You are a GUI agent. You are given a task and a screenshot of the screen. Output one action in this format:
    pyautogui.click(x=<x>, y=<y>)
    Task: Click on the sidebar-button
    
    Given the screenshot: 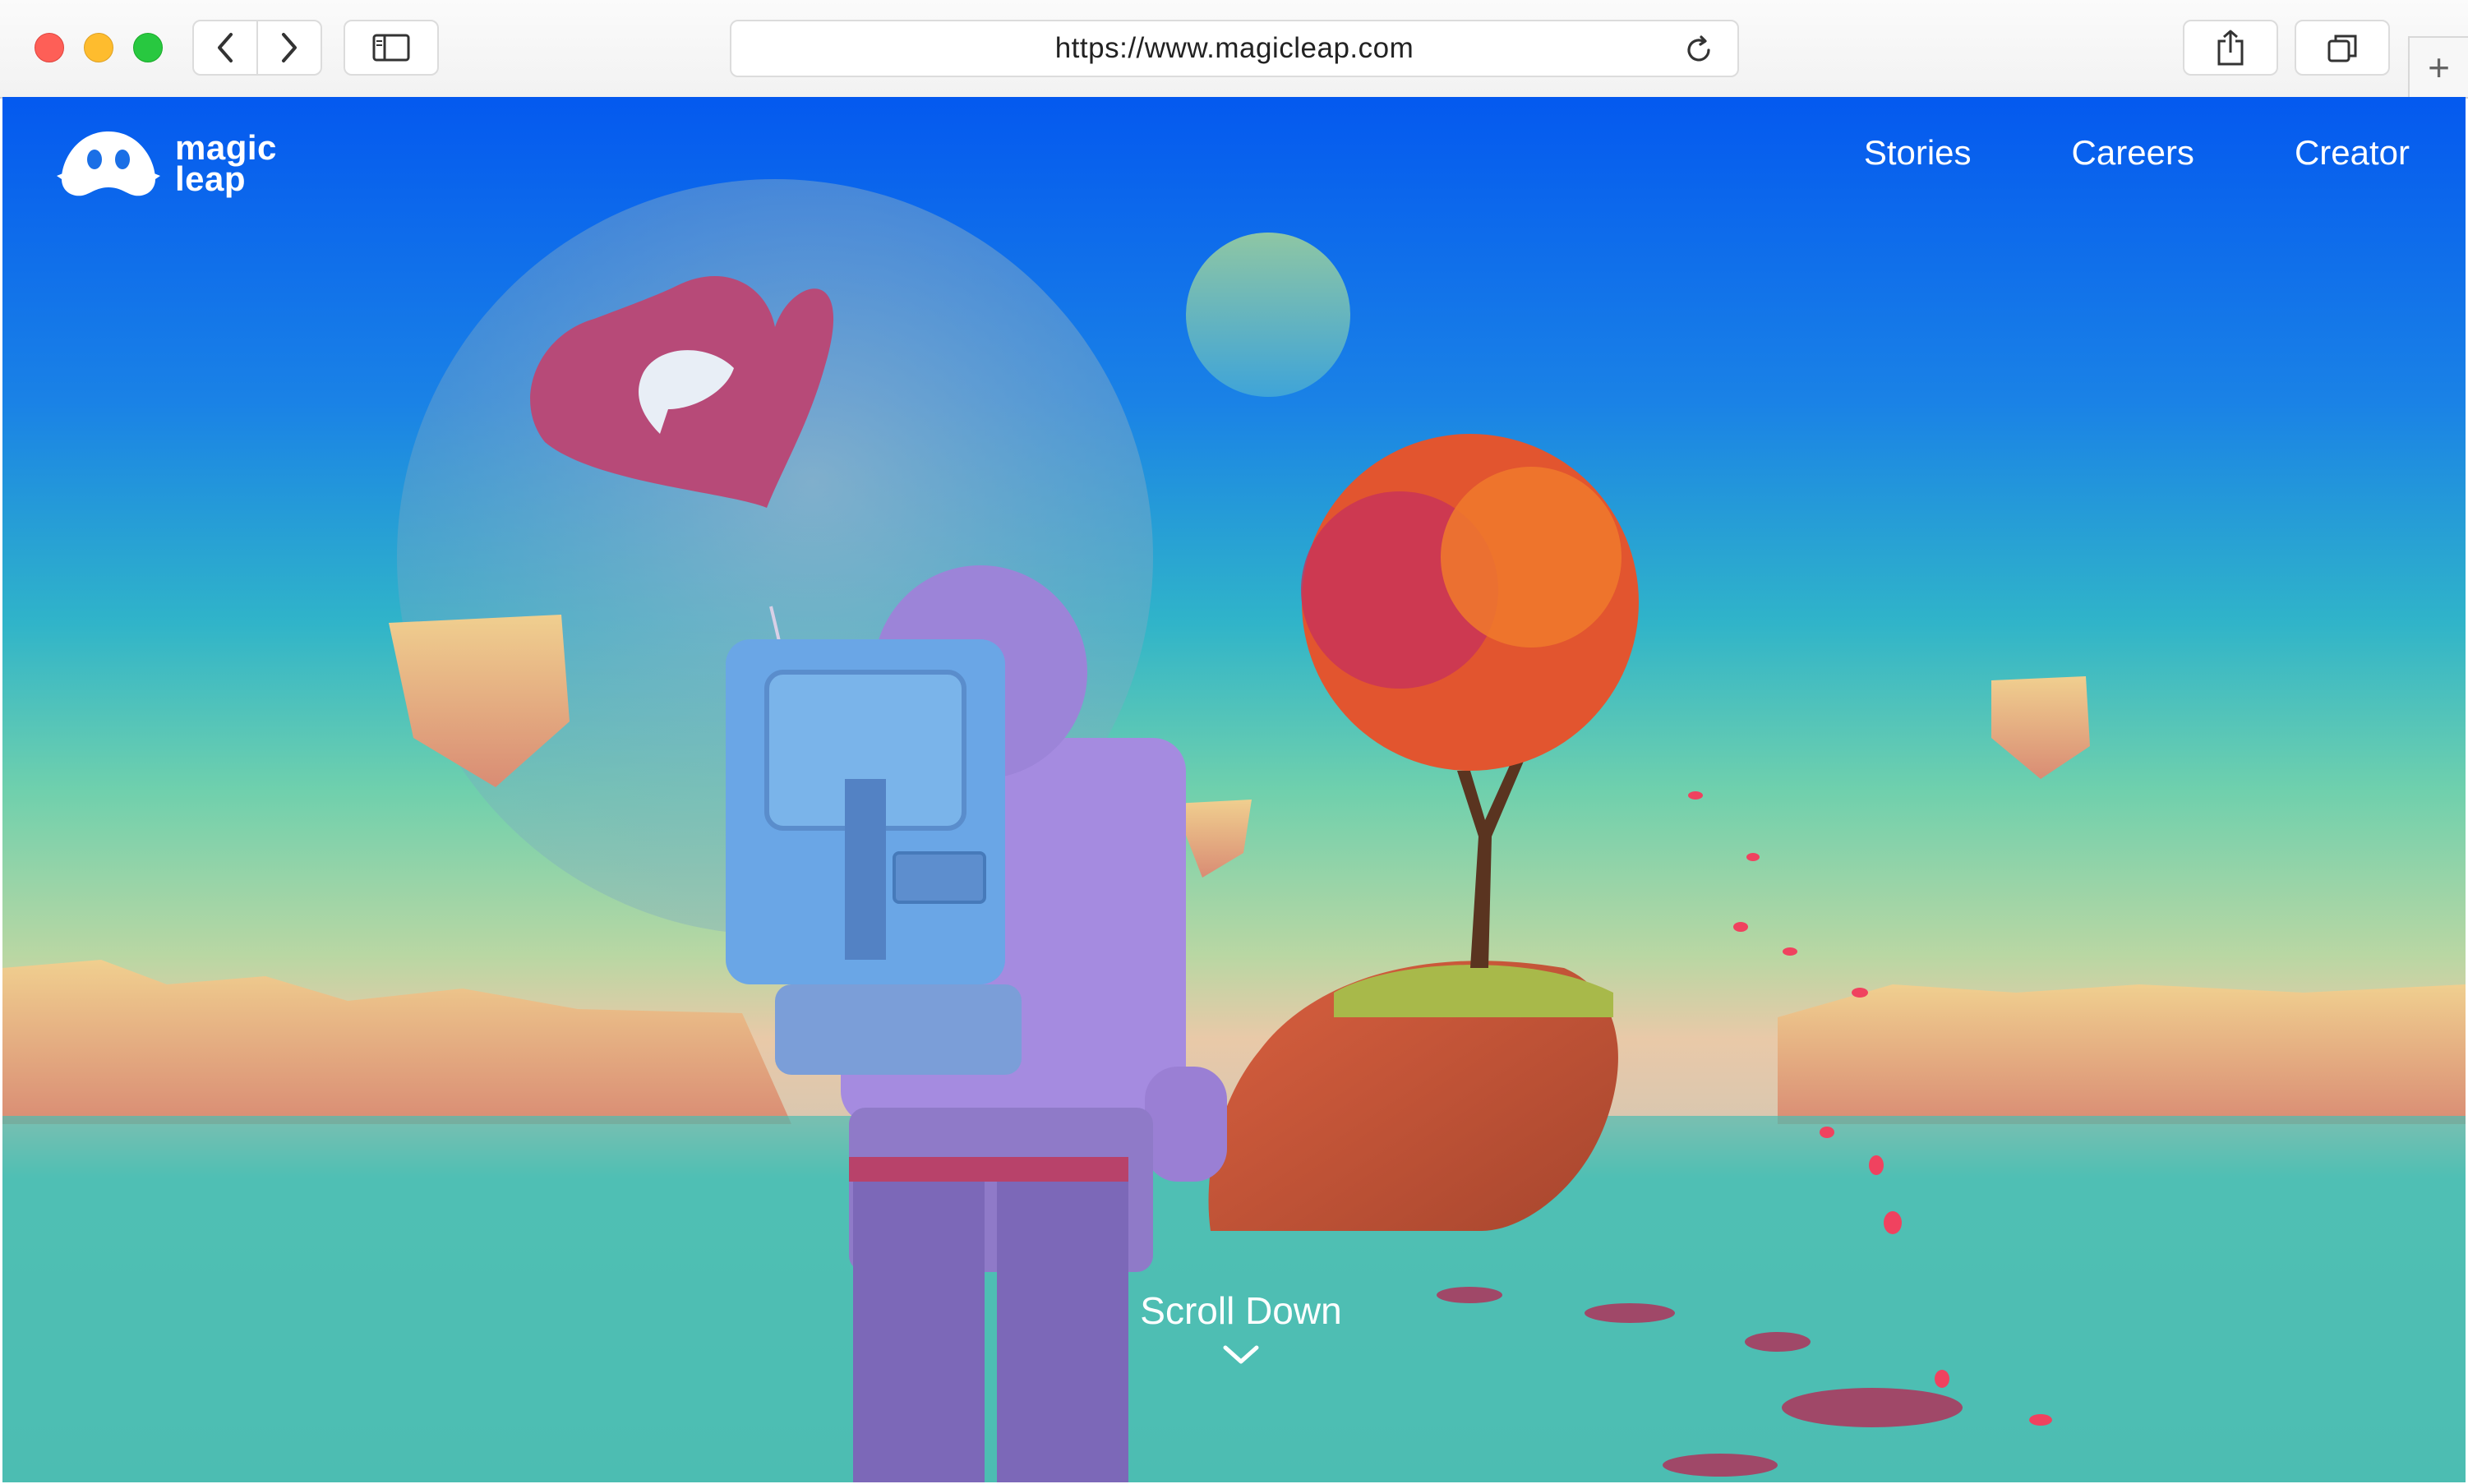 What is the action you would take?
    pyautogui.click(x=391, y=48)
    